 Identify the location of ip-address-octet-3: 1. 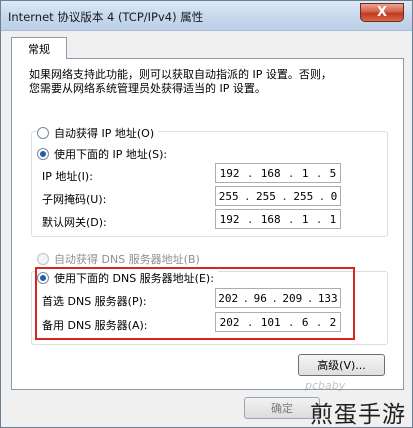
(305, 173).